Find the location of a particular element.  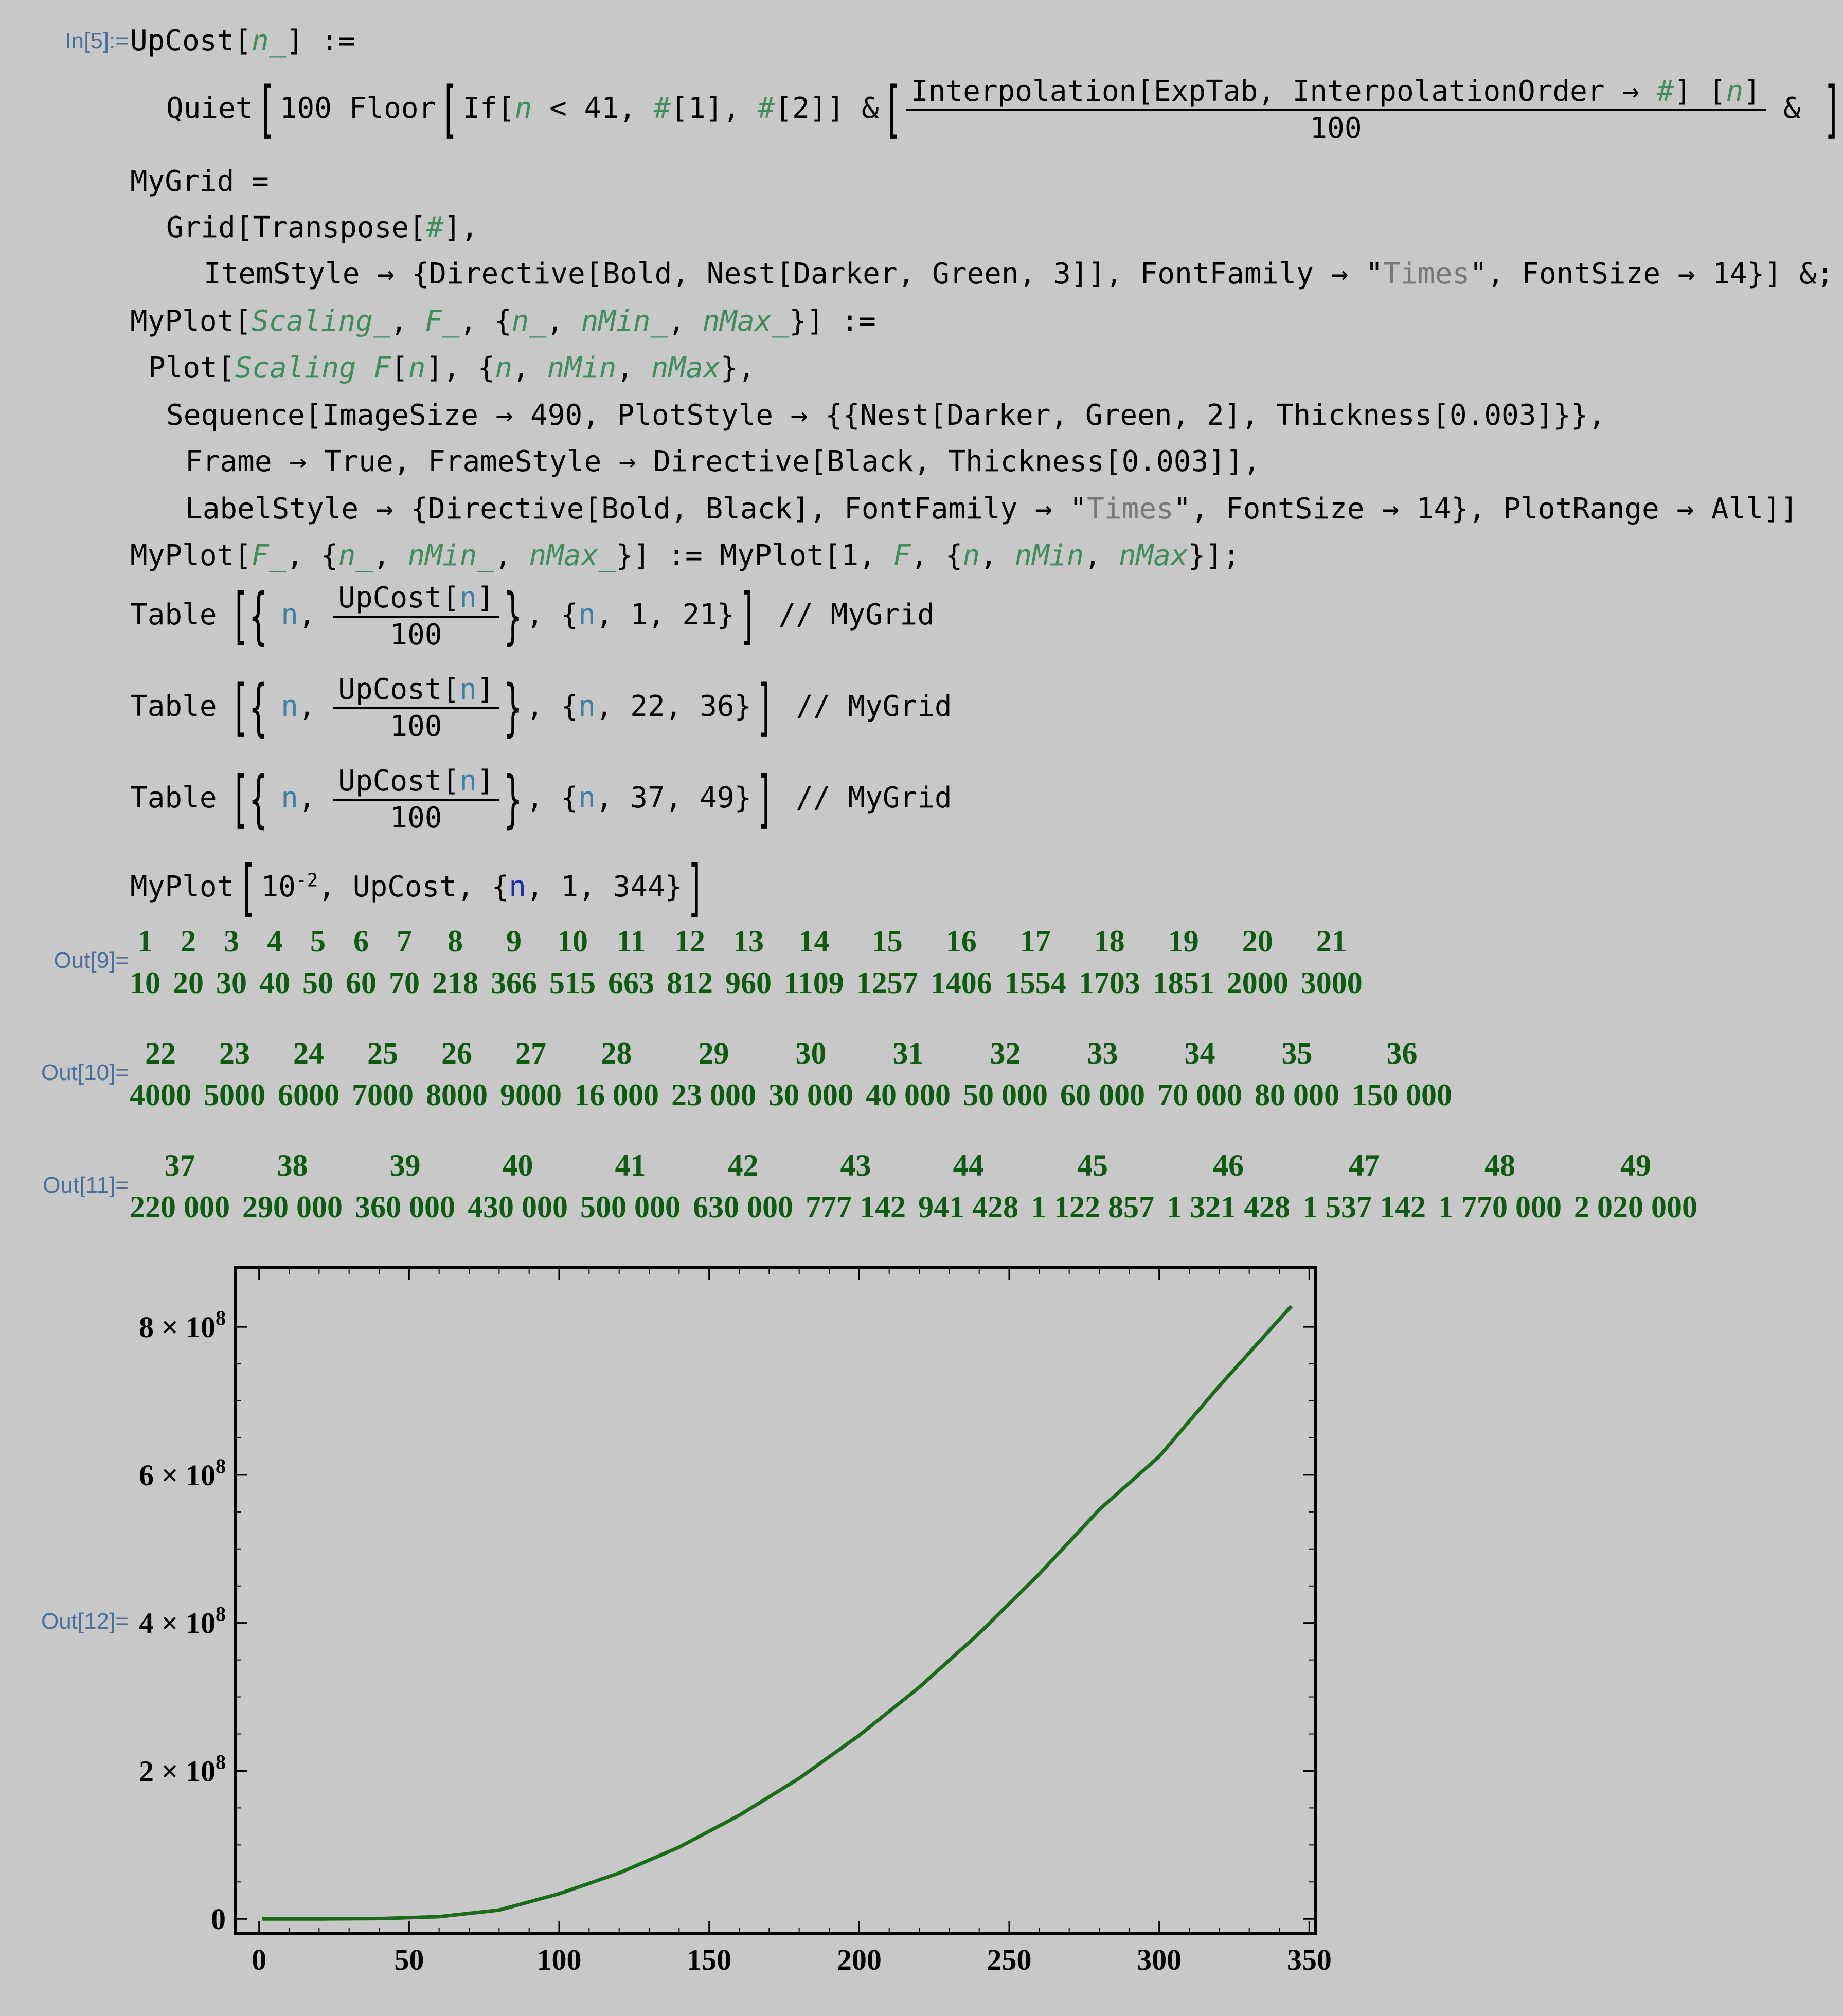

grid-index-cell: 30 is located at coordinates (811, 1053).